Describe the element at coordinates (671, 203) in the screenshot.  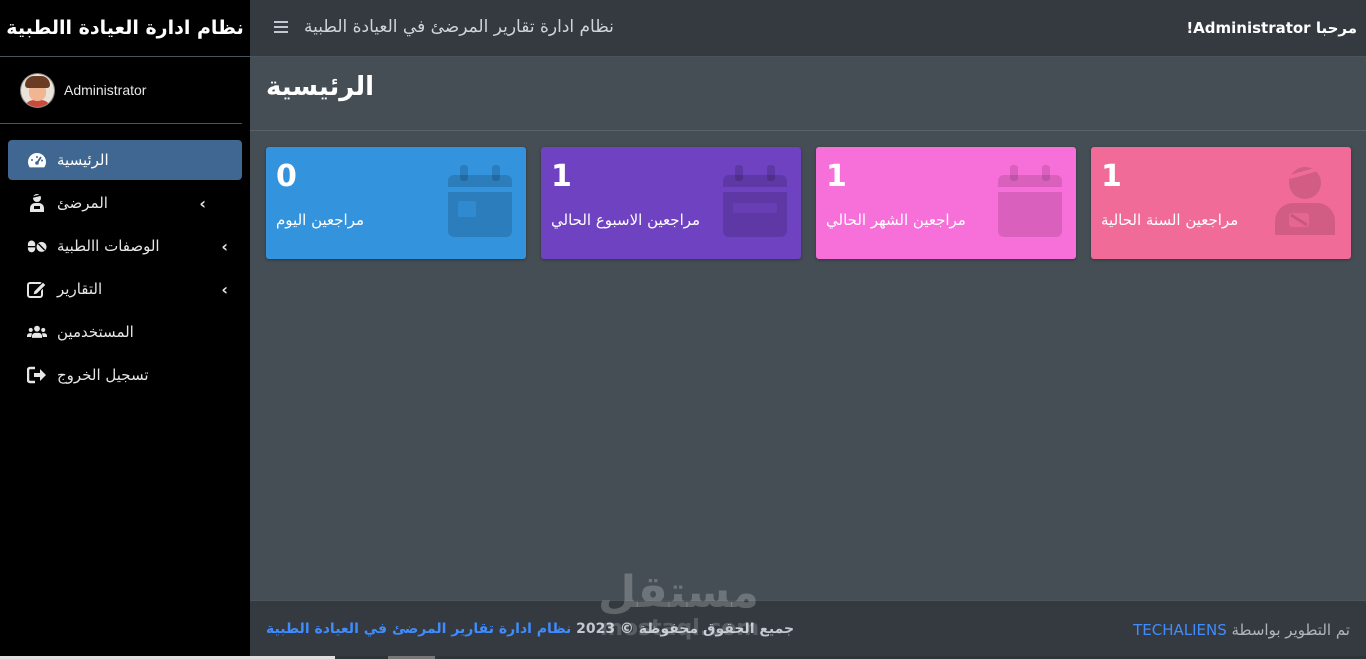
I see `stat-box-week: 1 مراجعين الاسبوع الحالي` at that location.